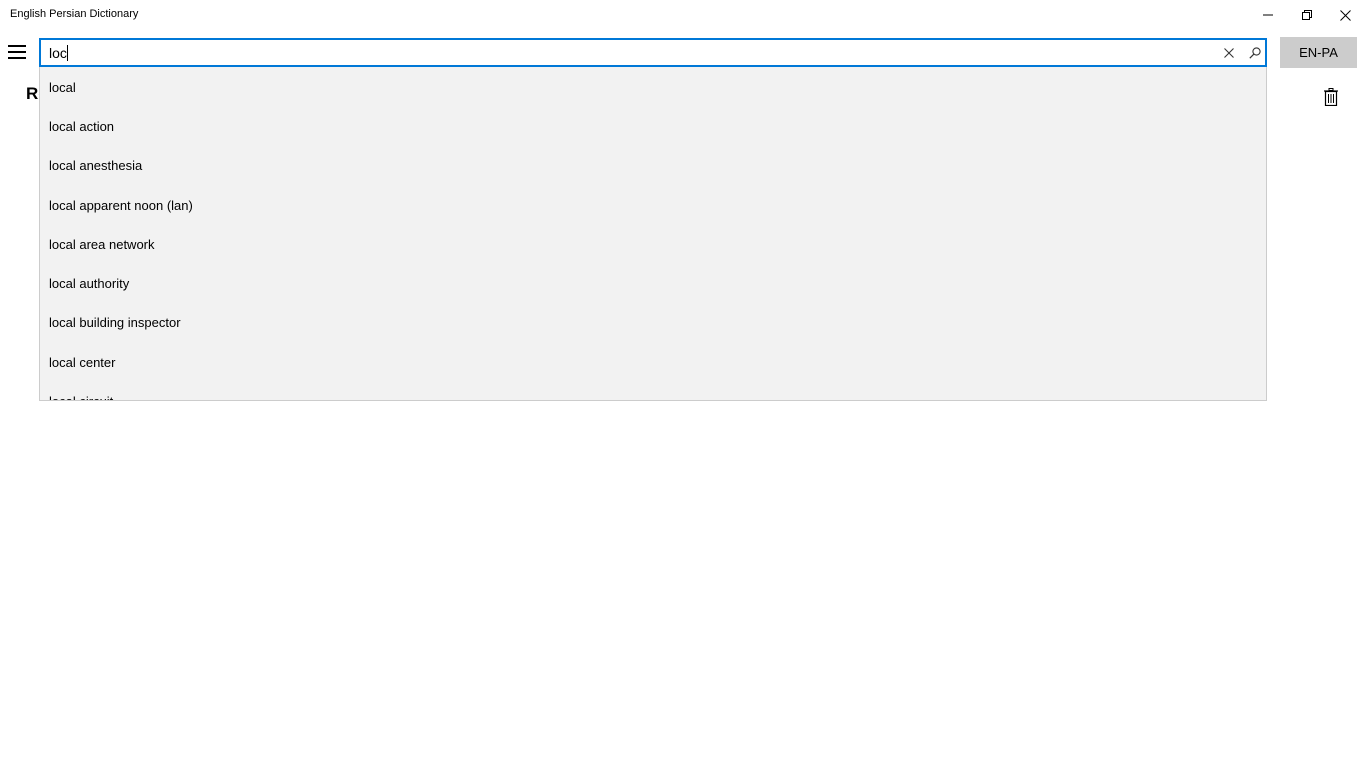 The height and width of the screenshot is (768, 1366). I want to click on language-toggle-button: EN-PA, so click(1318, 52).